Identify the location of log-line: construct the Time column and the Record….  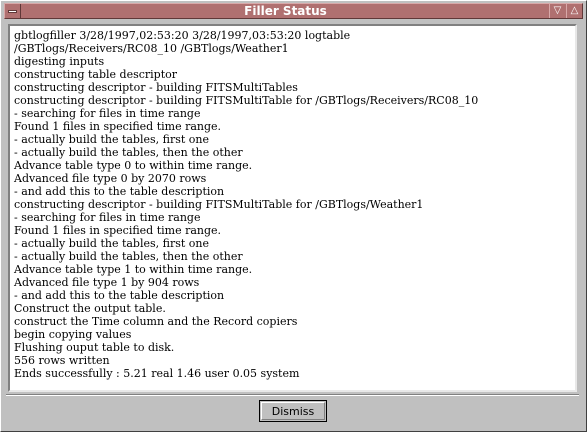
(156, 321).